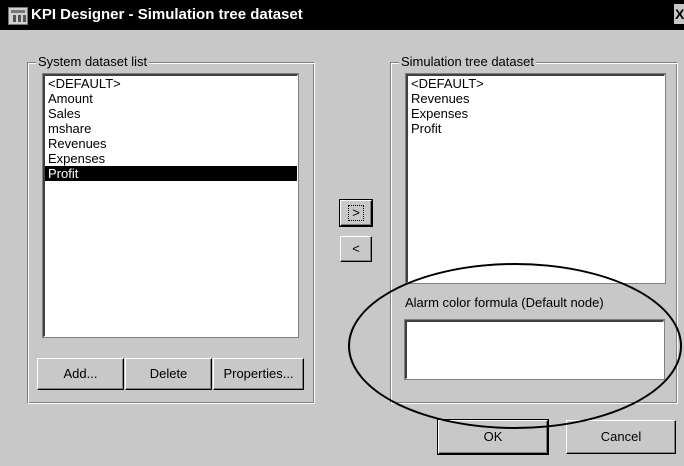 Image resolution: width=684 pixels, height=466 pixels. Describe the element at coordinates (171, 128) in the screenshot. I see `list-item: mshare` at that location.